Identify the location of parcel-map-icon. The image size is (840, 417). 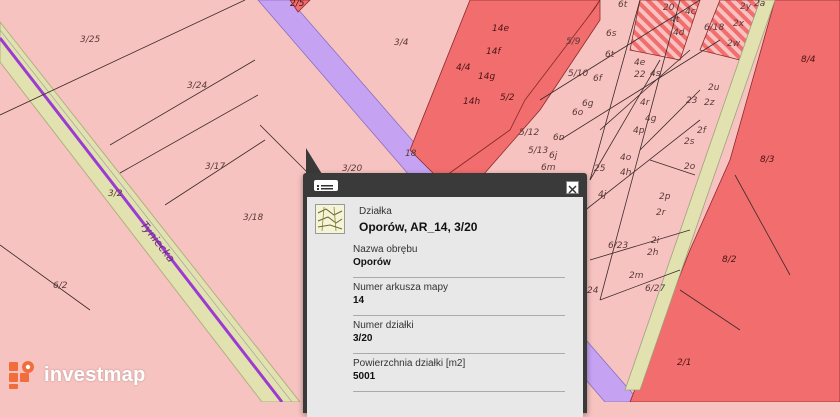
(330, 219).